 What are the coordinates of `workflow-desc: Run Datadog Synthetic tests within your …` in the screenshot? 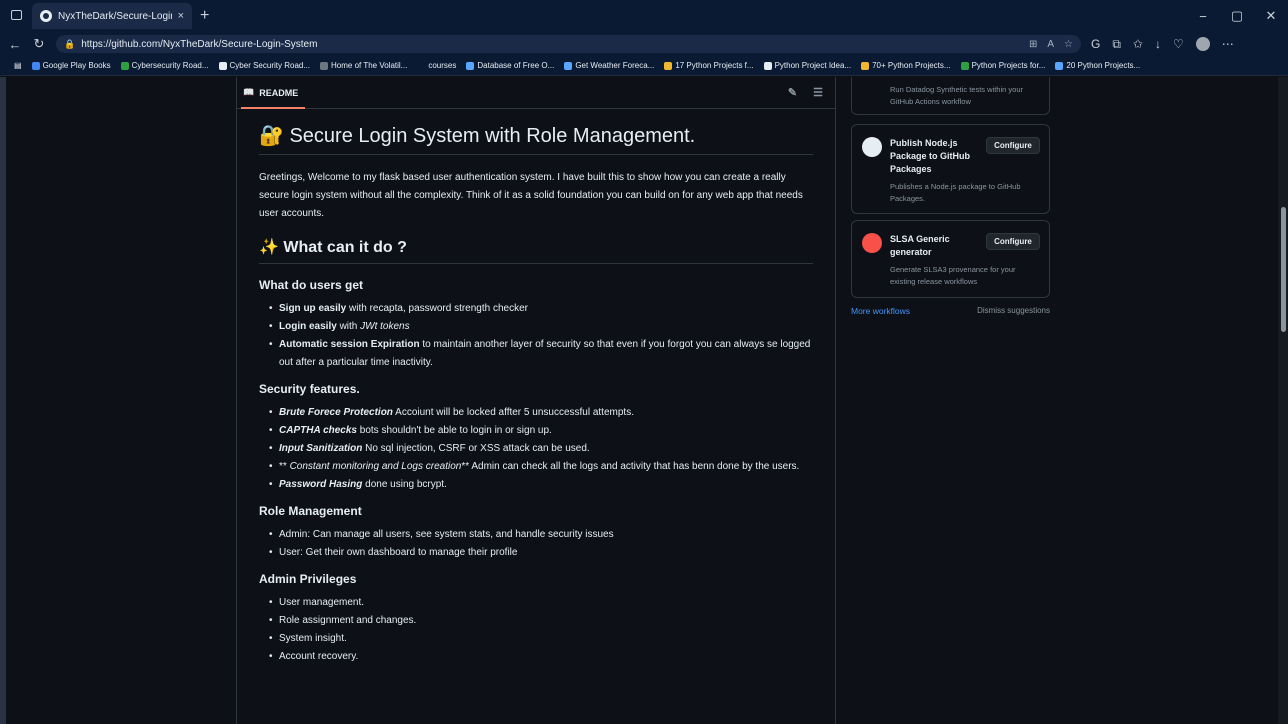 It's located at (956, 95).